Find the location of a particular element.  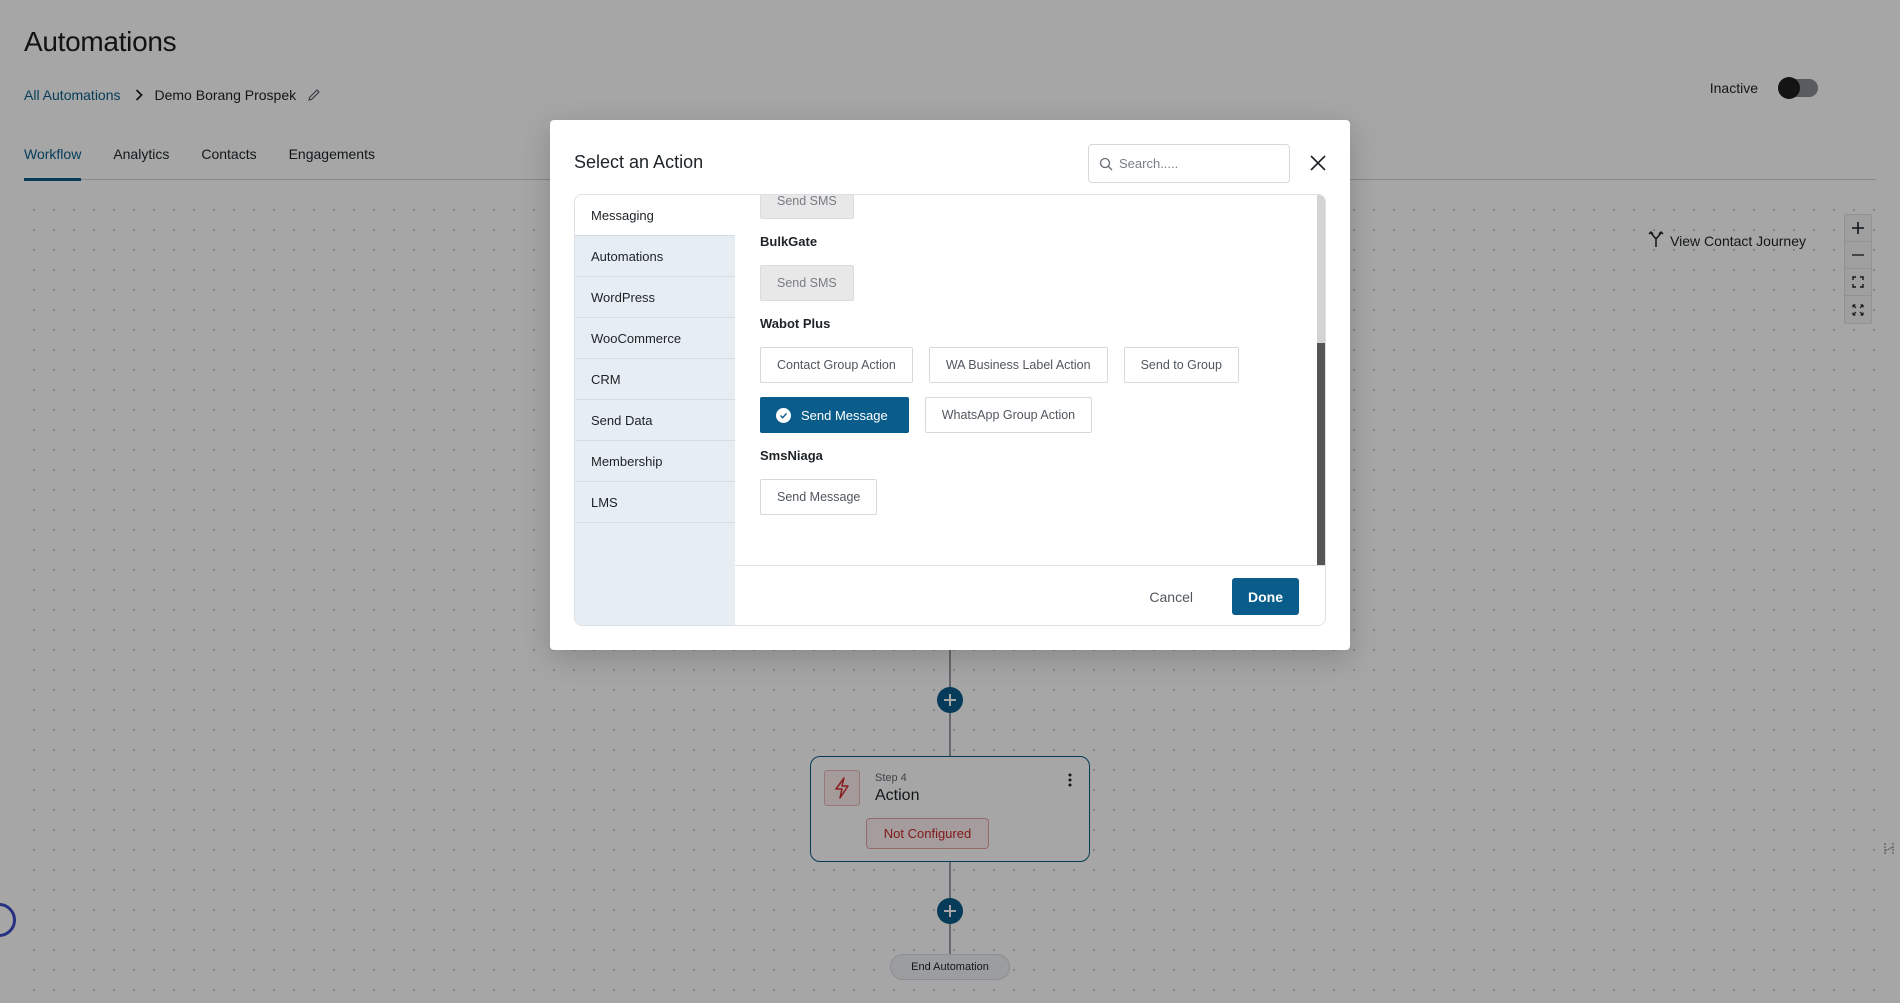

category-membership: Membership is located at coordinates (655, 461).